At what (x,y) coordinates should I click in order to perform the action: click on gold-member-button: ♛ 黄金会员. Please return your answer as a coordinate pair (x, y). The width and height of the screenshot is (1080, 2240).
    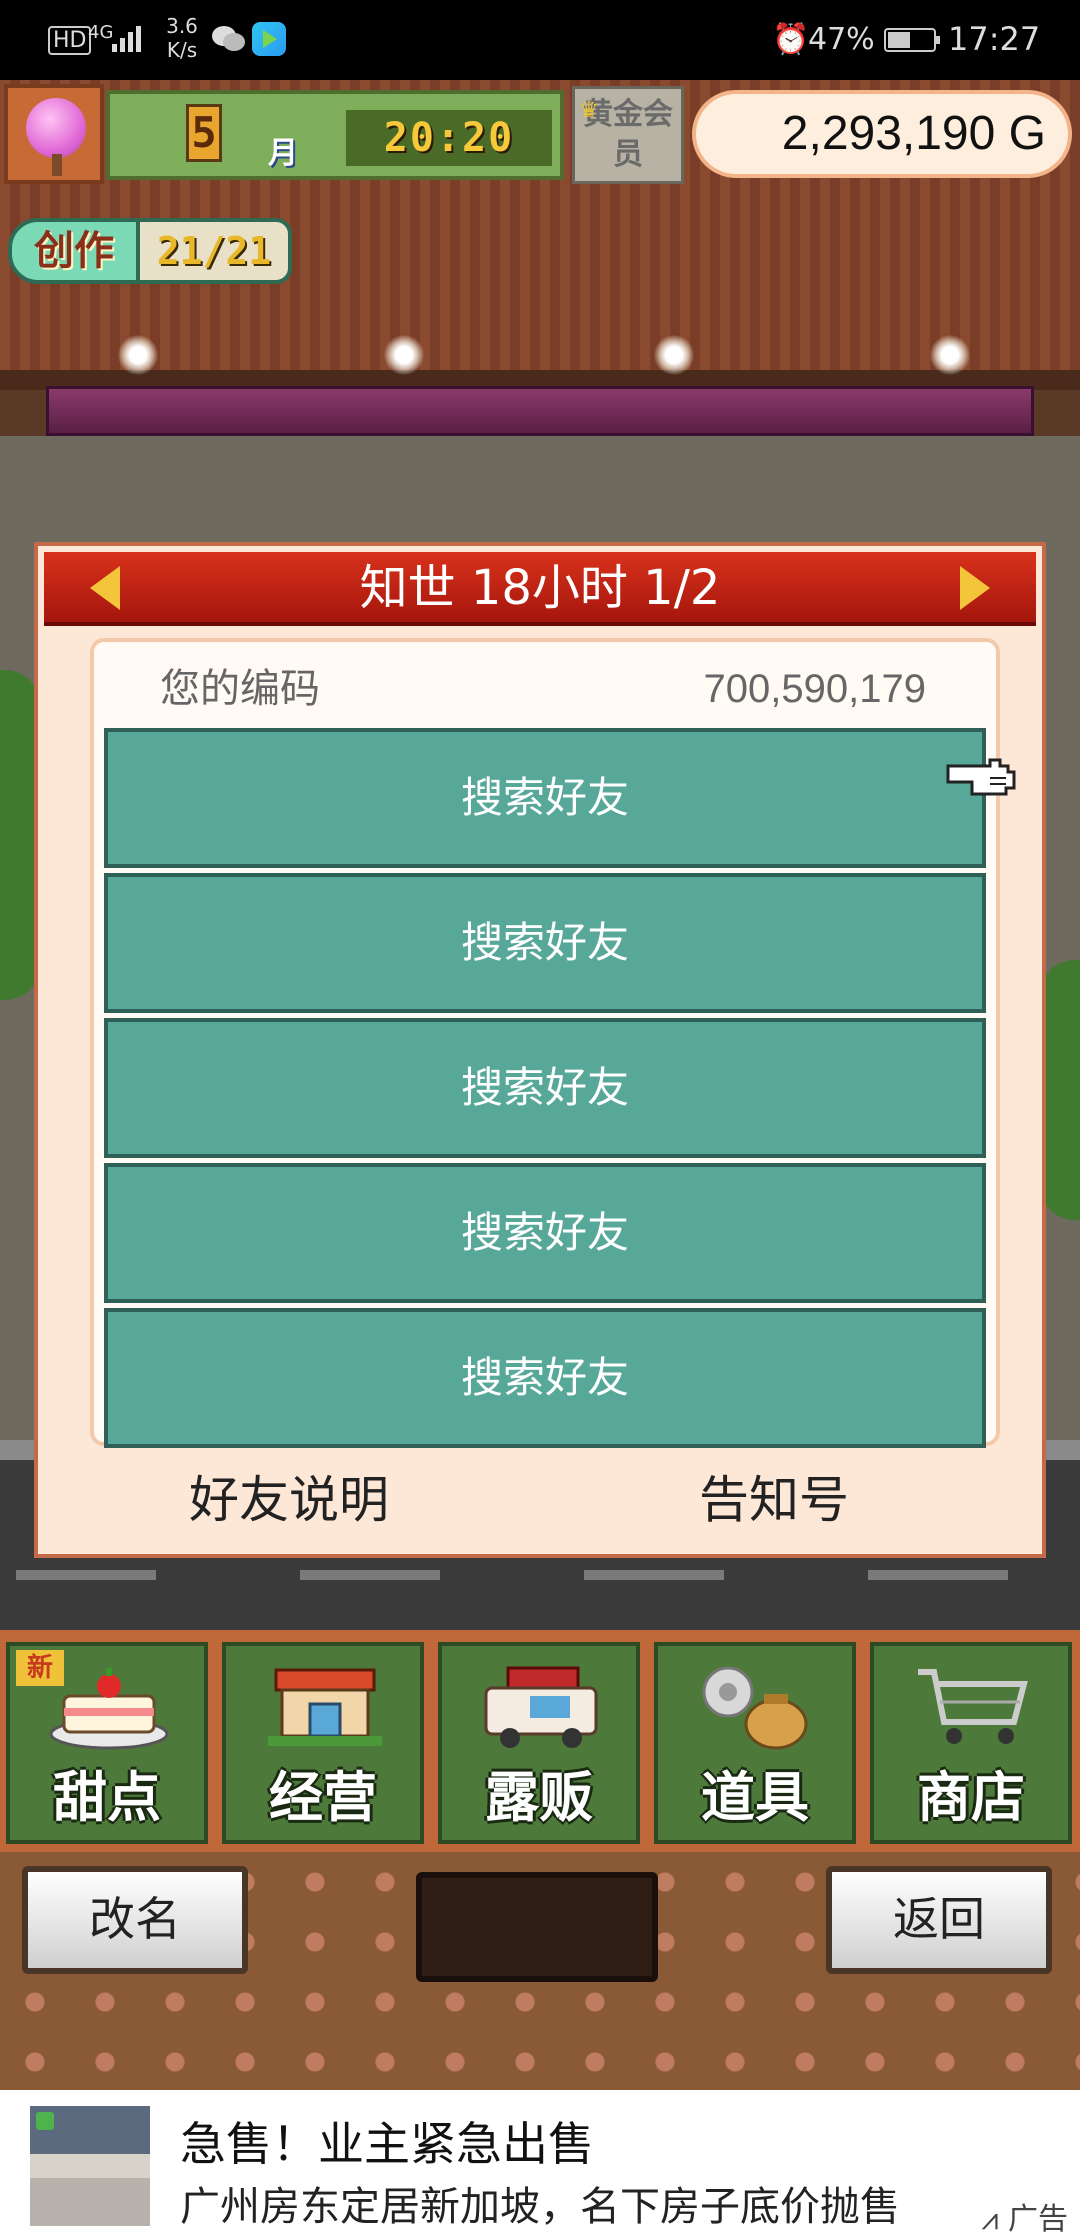
    Looking at the image, I should click on (628, 135).